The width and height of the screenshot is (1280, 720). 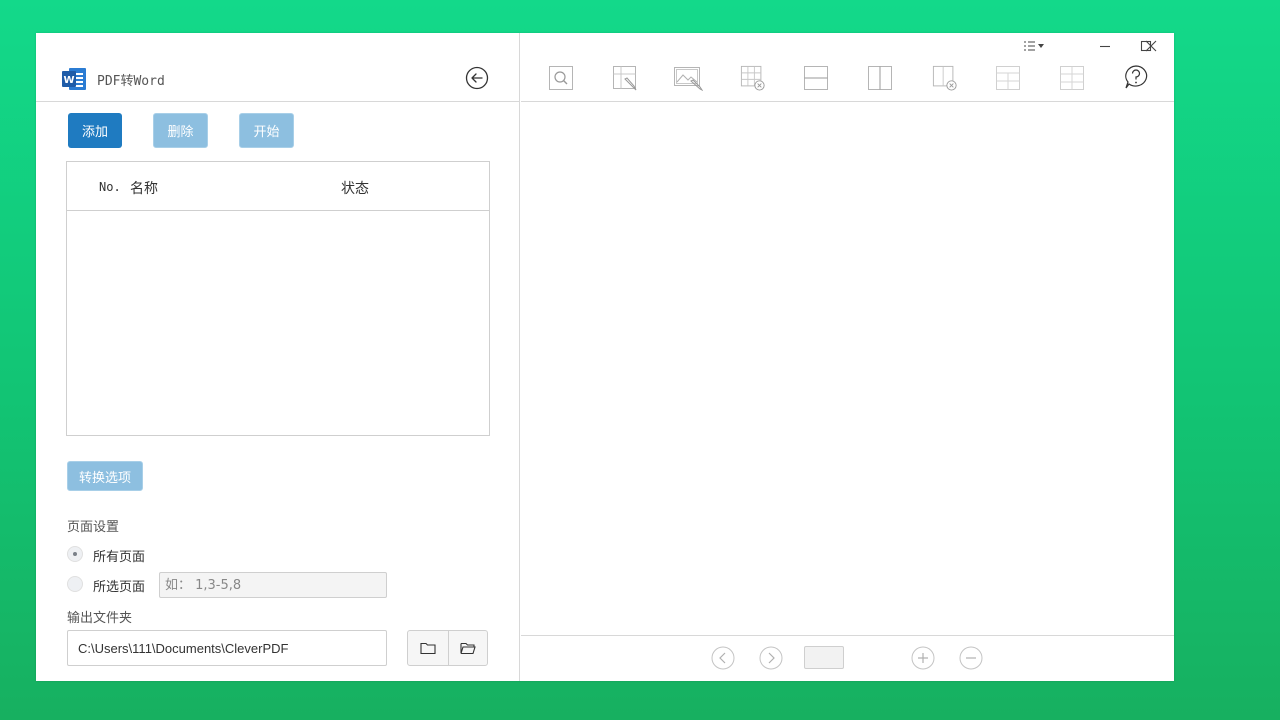 I want to click on merge-cells-icon, so click(x=1072, y=78).